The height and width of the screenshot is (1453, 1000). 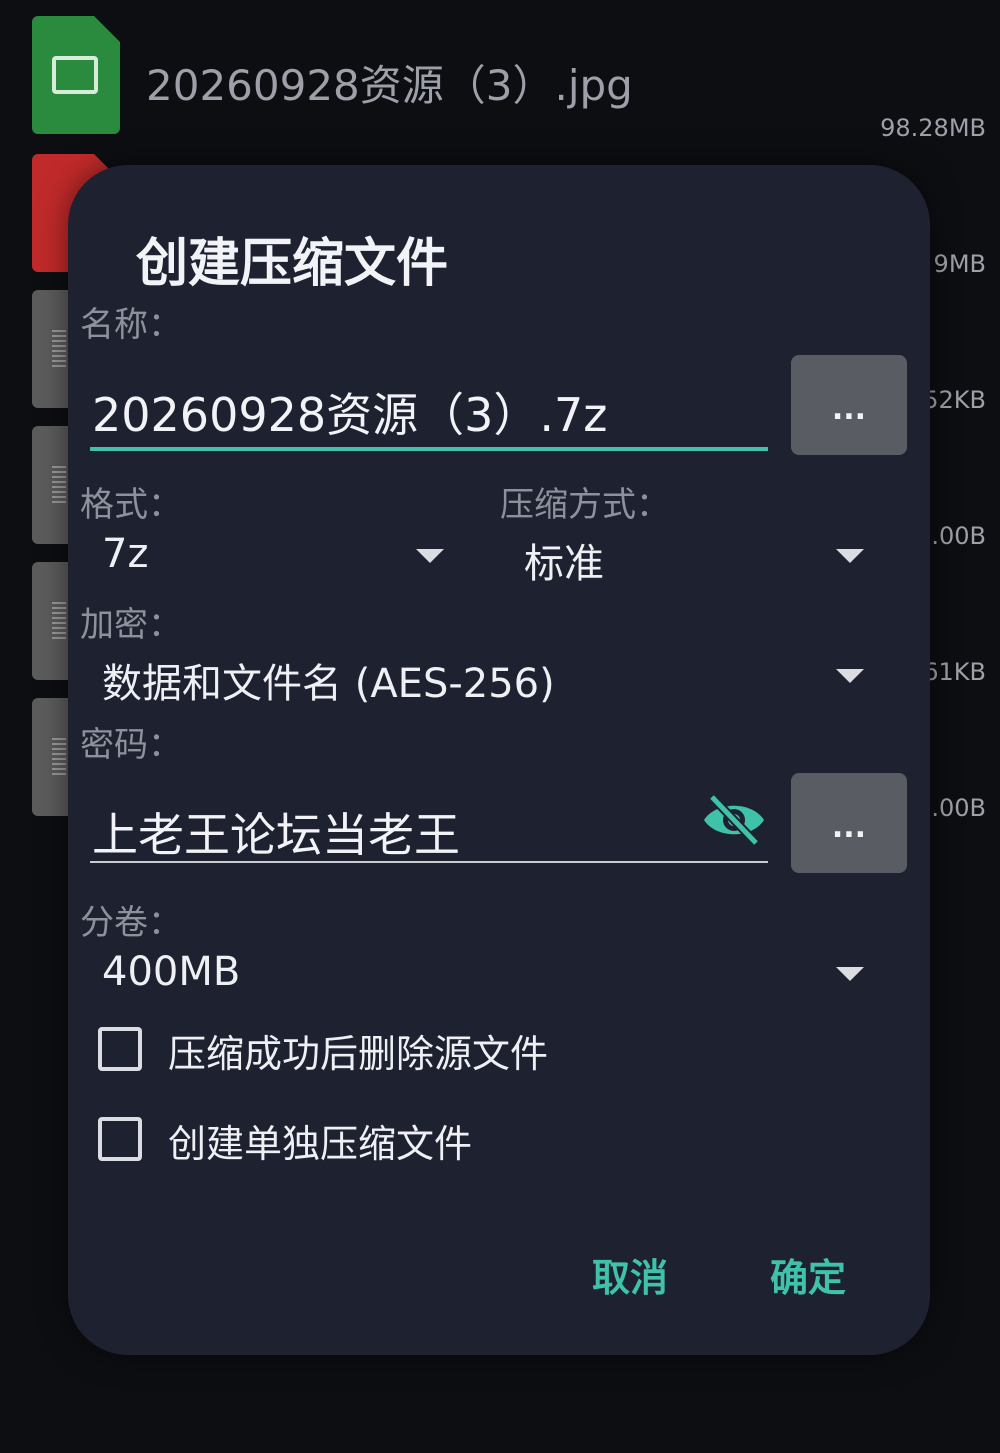 I want to click on encrypt-dropdown: 数据和文件名 (AES-256), so click(x=488, y=676).